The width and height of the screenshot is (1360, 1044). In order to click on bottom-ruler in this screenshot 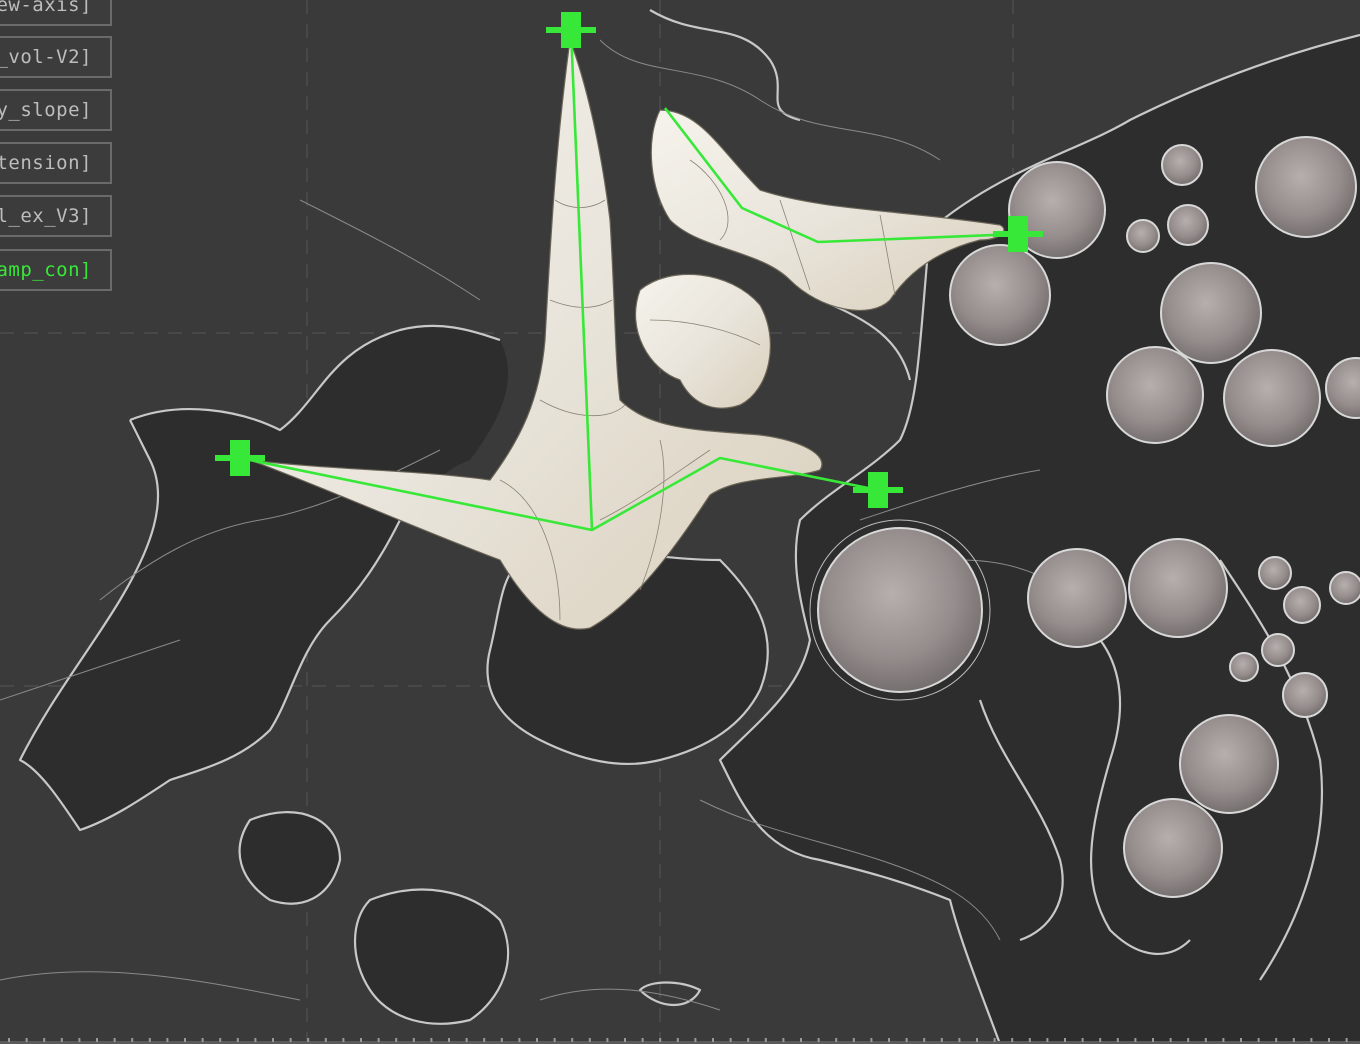, I will do `click(680, 1041)`.